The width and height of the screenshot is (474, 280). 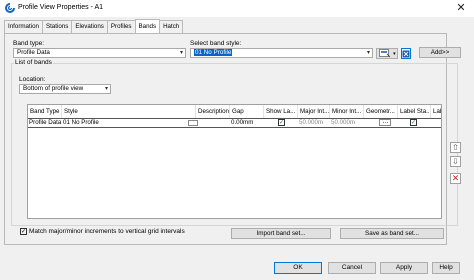 I want to click on tab-information: Information, so click(x=23, y=26).